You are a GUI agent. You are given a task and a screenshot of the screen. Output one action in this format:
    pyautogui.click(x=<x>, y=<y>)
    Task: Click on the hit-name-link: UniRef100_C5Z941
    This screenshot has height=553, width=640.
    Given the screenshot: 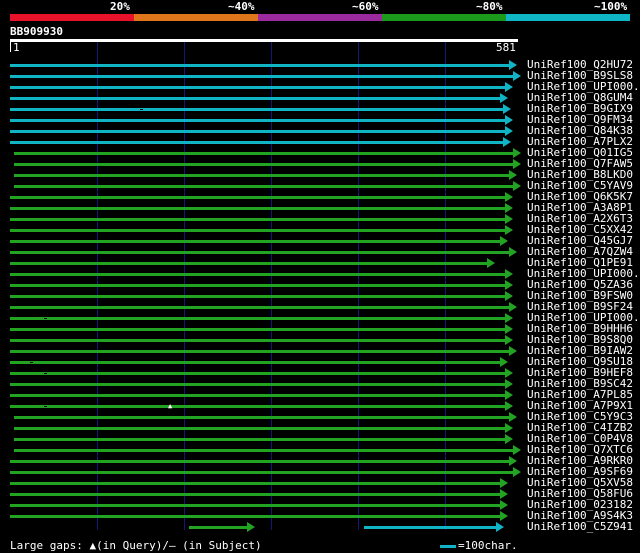 What is the action you would take?
    pyautogui.click(x=580, y=527)
    